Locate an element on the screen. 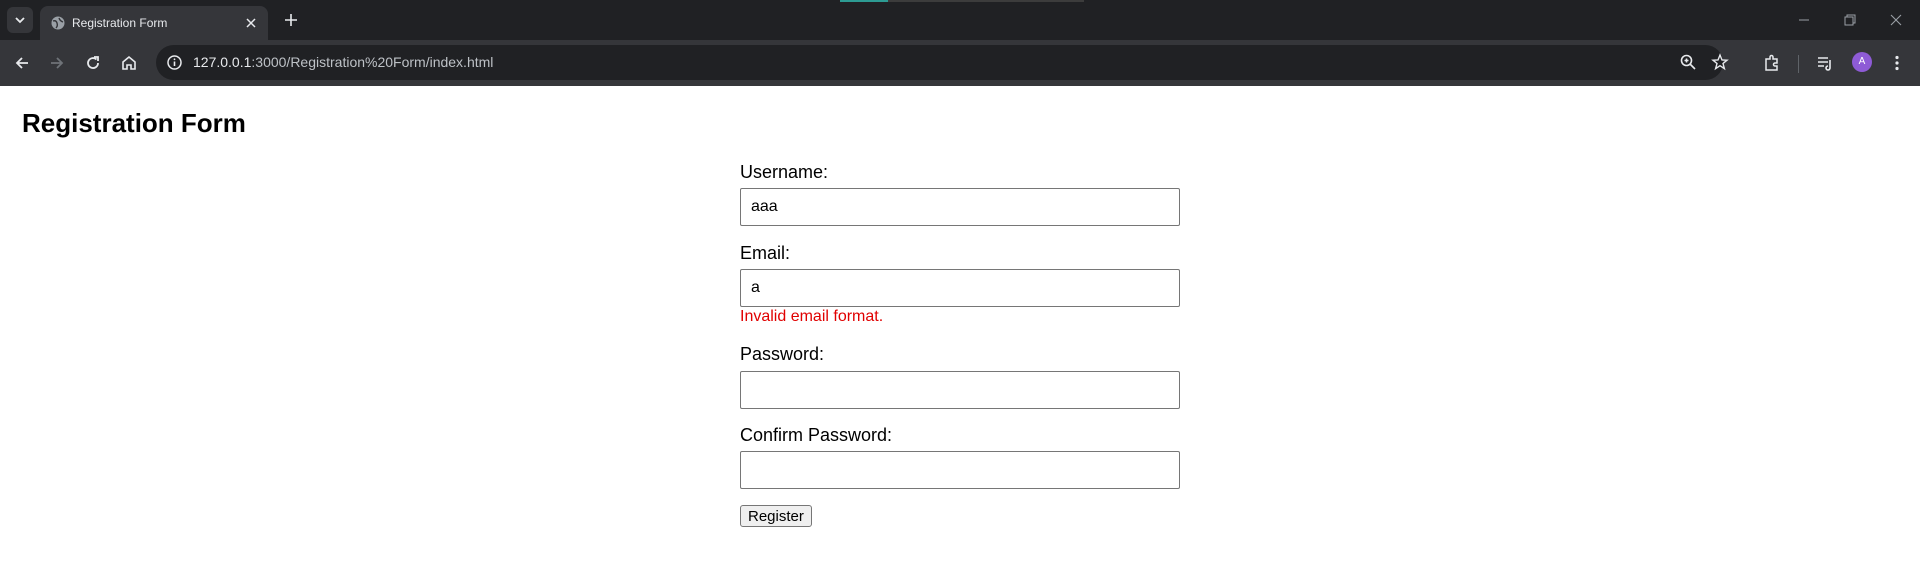 The image size is (1920, 588). new-tab-icon is located at coordinates (291, 20).